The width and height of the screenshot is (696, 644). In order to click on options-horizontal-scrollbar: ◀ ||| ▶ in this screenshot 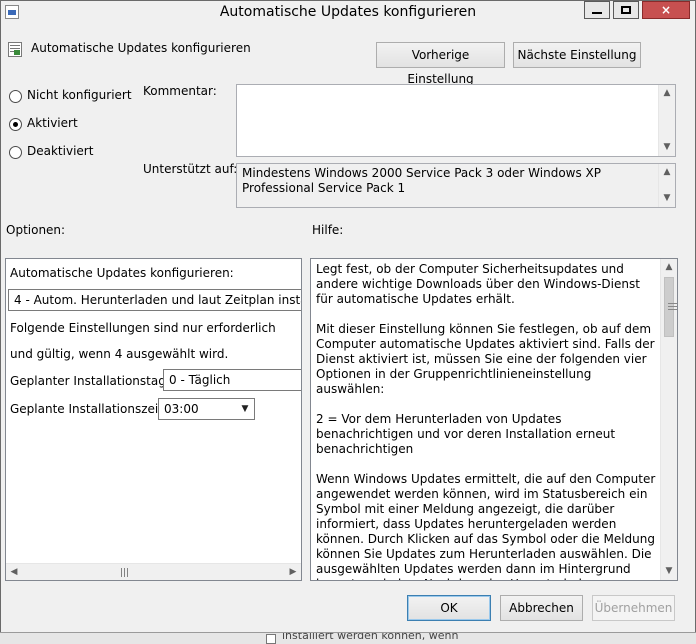, I will do `click(153, 571)`.